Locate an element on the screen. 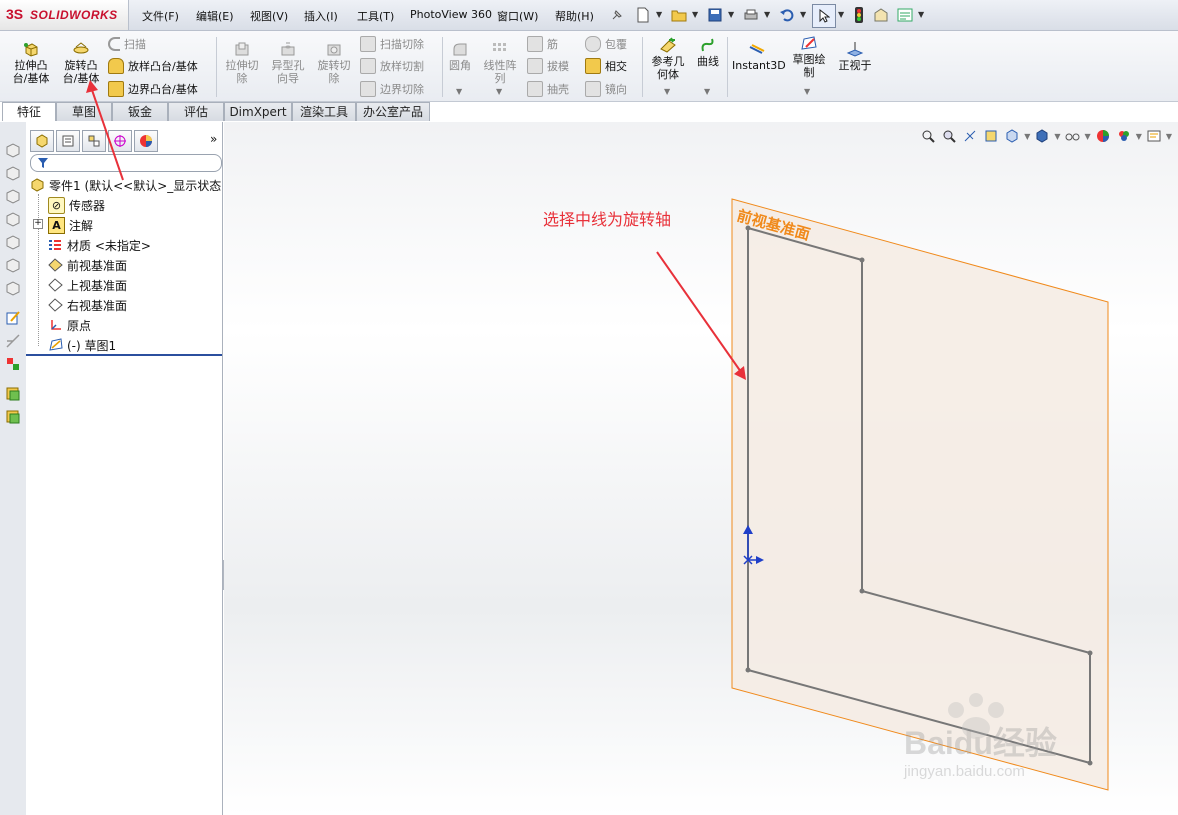  tree-item-front-plane: 前视基准面 is located at coordinates (87, 265).